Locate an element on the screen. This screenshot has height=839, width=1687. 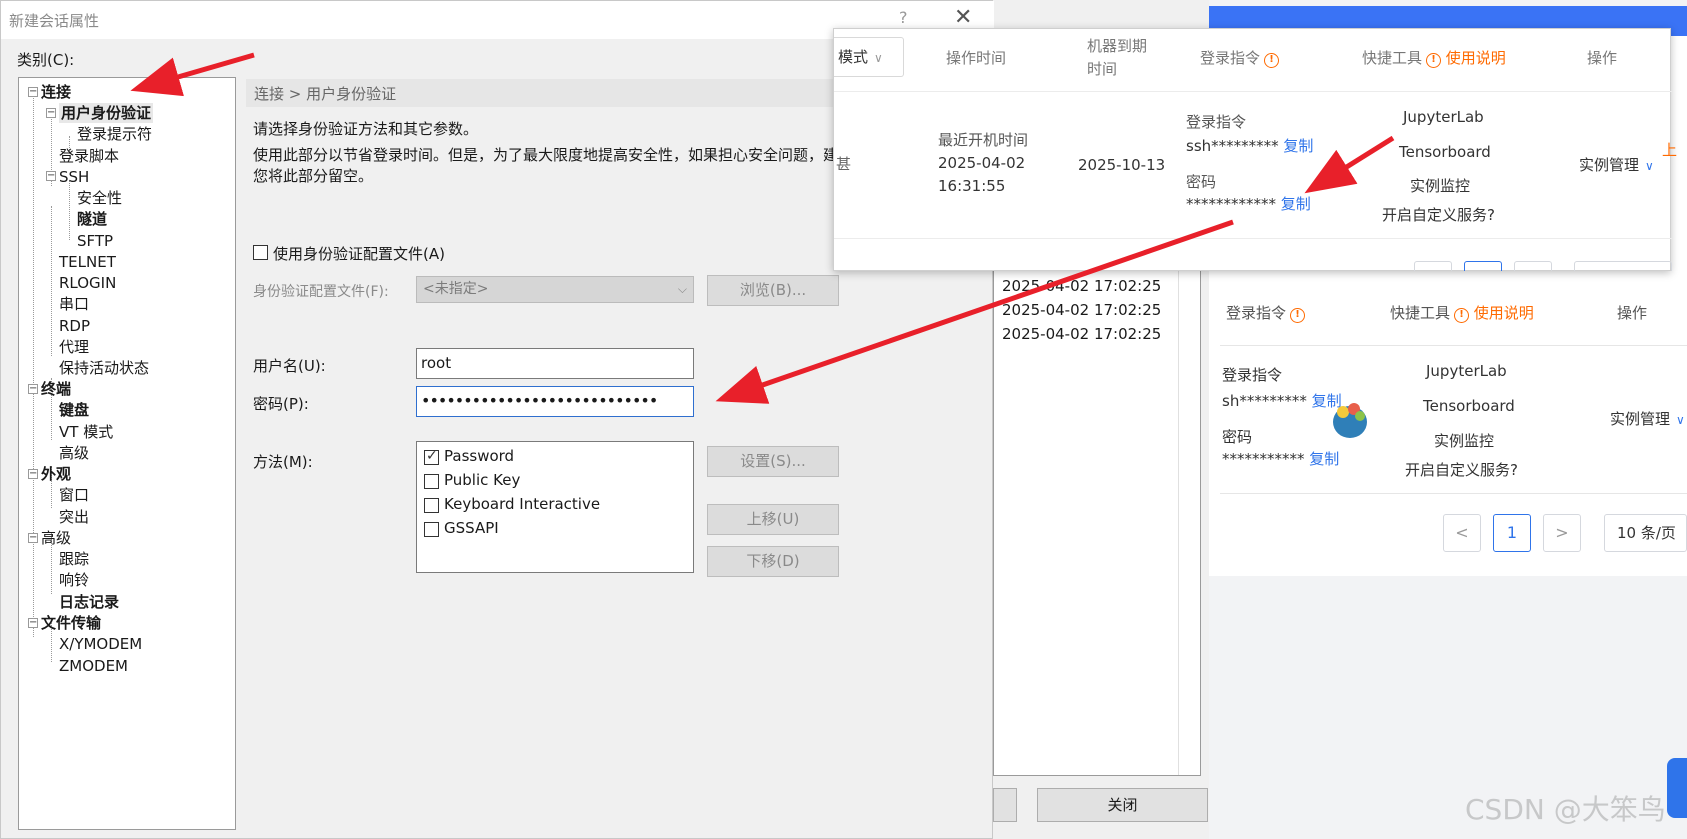
tree-item-connection: 连接 is located at coordinates (56, 92).